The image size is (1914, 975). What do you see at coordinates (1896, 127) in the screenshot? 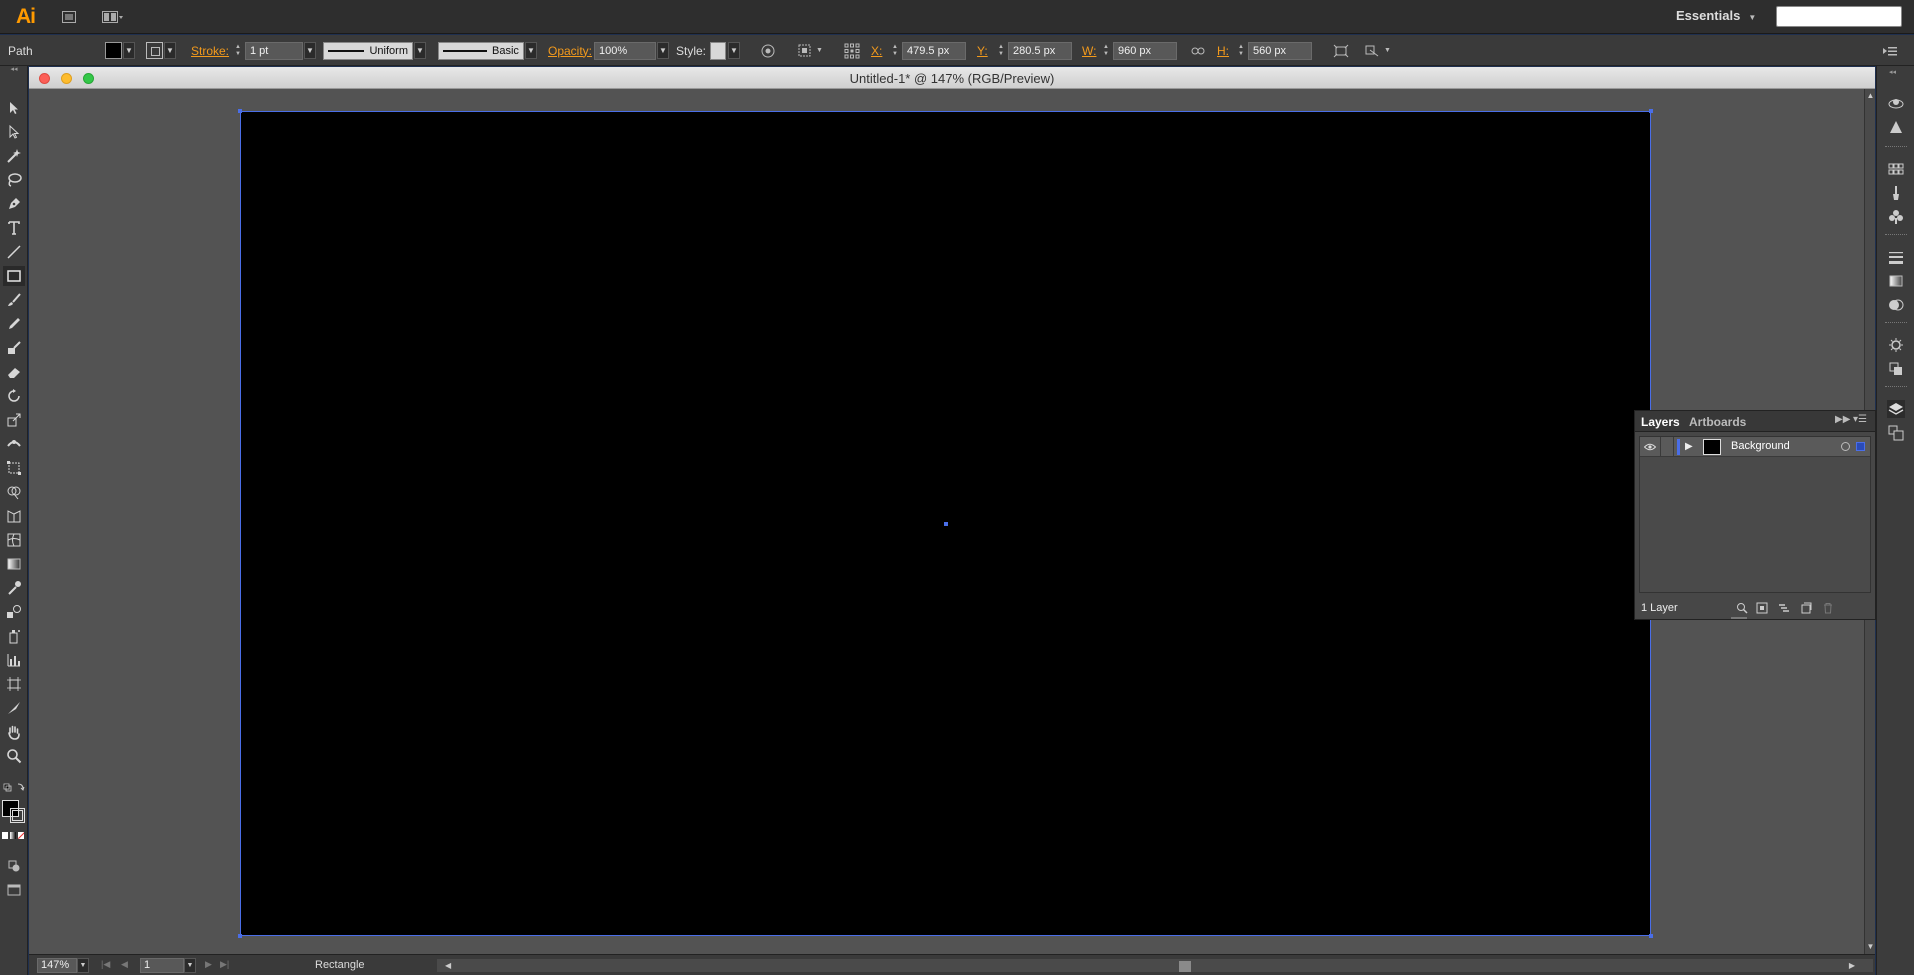
I see `color-icon` at bounding box center [1896, 127].